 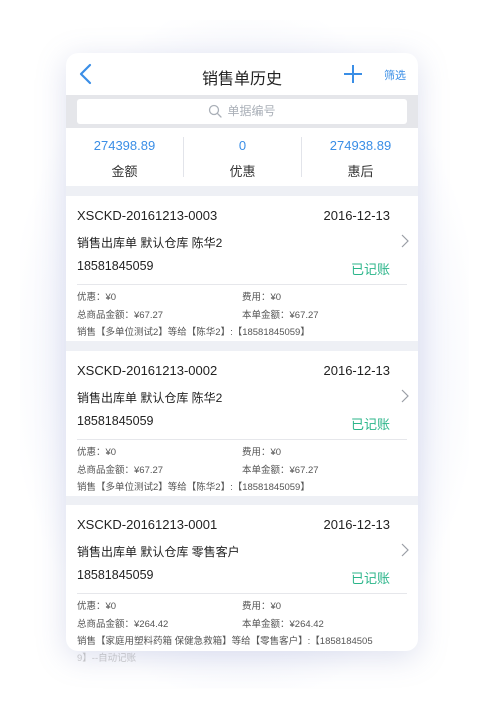 What do you see at coordinates (225, 641) in the screenshot?
I see `order-summary: 销售【家庭用塑料药箱 保健急救箱】等给【零售客户】:【1858184505` at bounding box center [225, 641].